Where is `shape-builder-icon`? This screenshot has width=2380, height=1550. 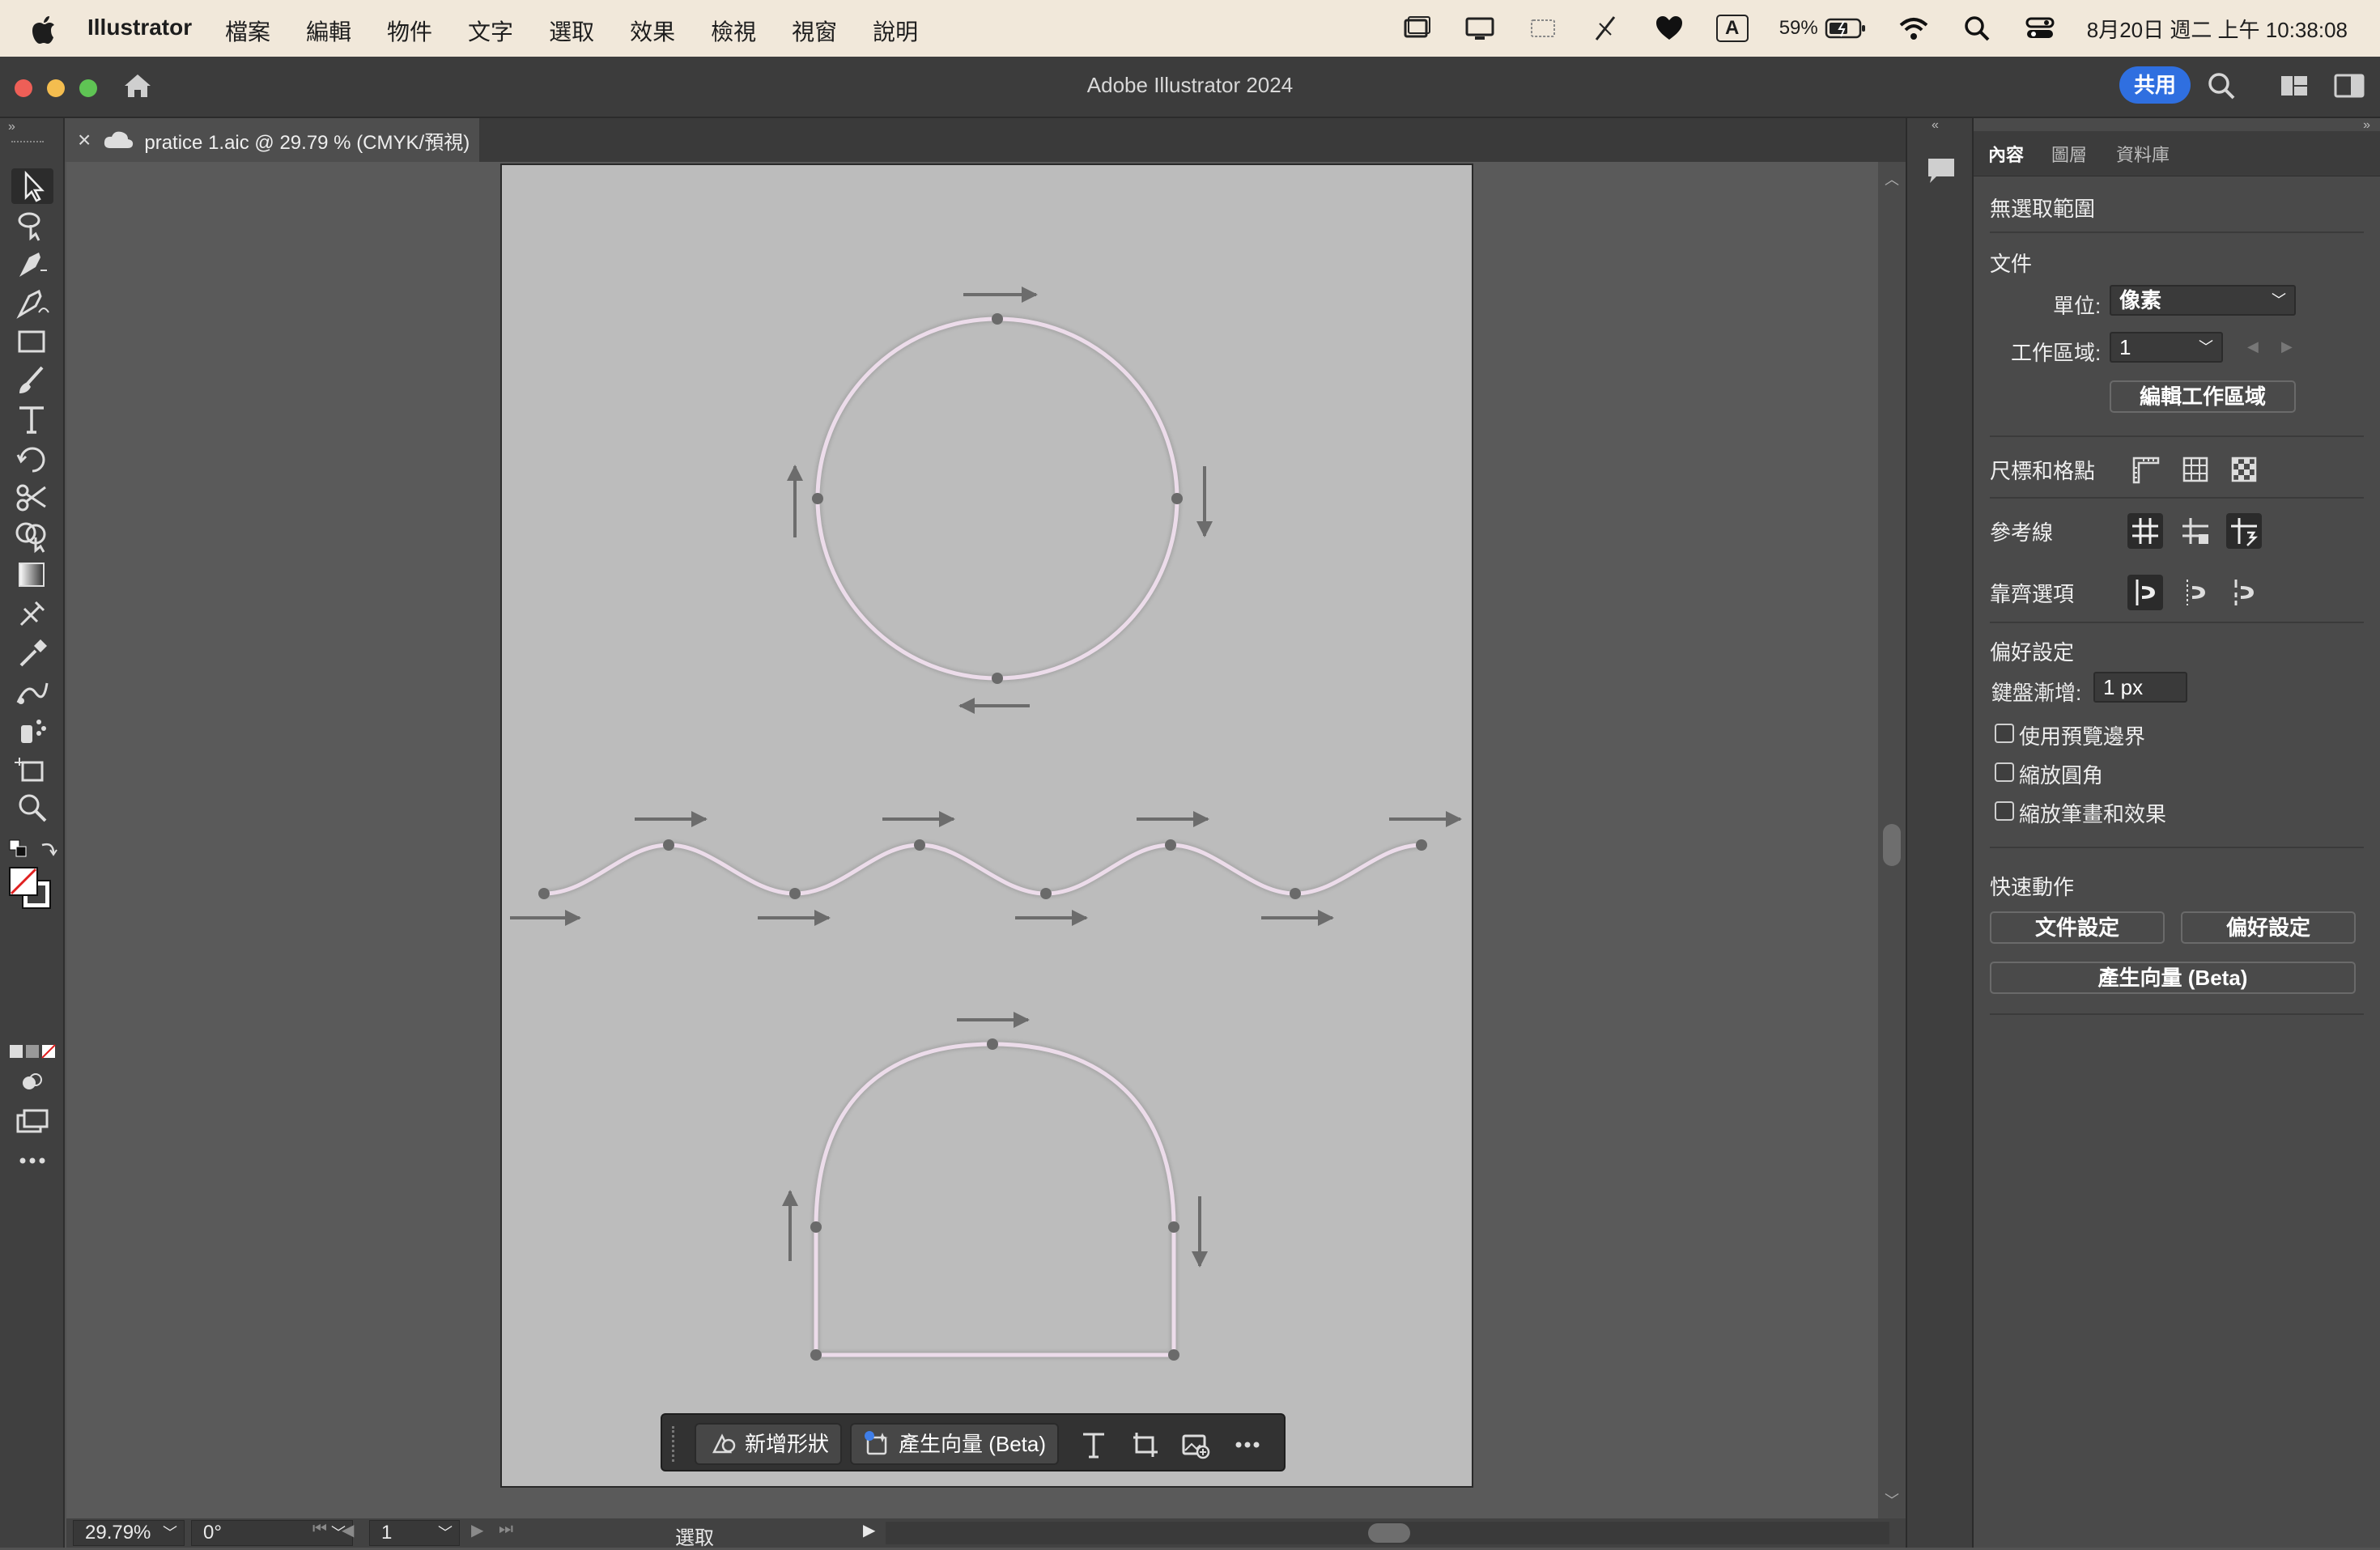 shape-builder-icon is located at coordinates (32, 536).